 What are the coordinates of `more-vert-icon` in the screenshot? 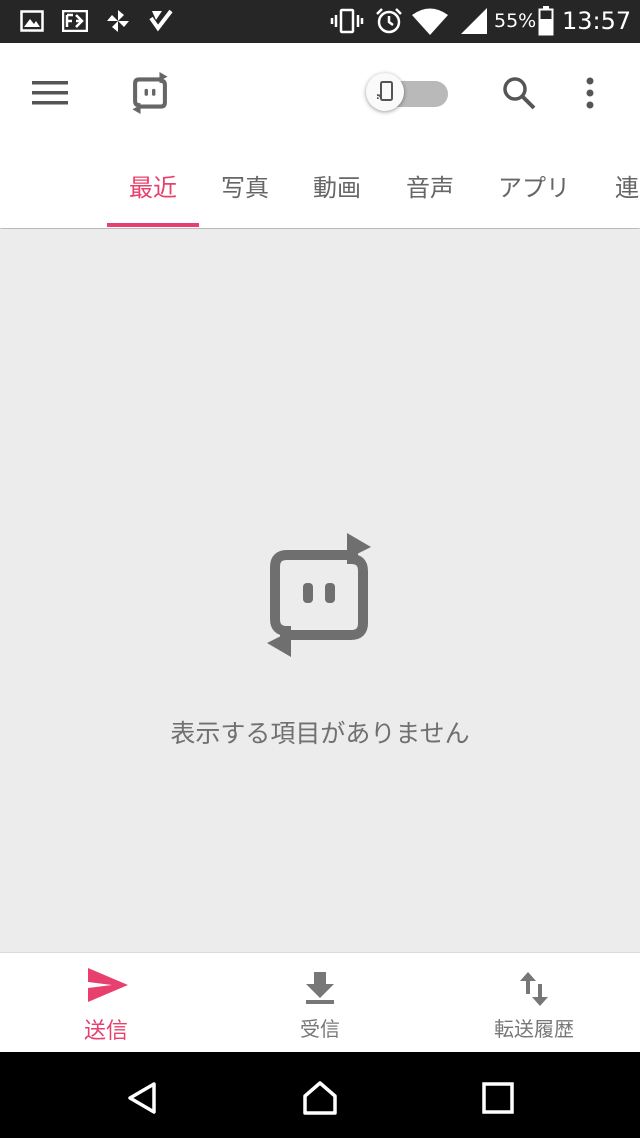 It's located at (590, 93).